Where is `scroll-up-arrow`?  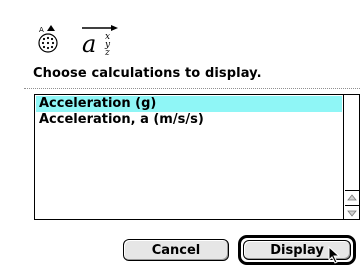
scroll-up-arrow is located at coordinates (352, 197).